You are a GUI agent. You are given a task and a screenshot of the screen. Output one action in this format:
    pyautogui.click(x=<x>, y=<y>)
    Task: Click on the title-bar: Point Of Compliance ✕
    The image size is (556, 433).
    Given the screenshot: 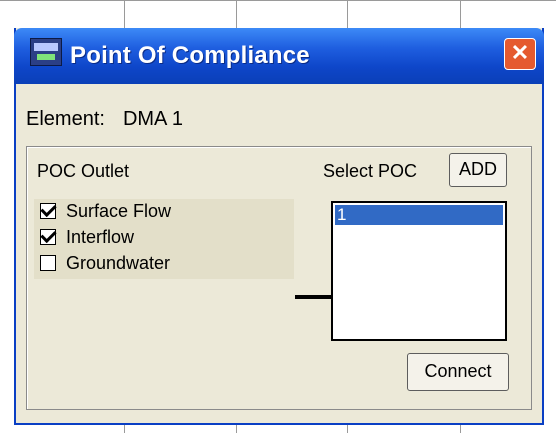 What is the action you would take?
    pyautogui.click(x=279, y=56)
    